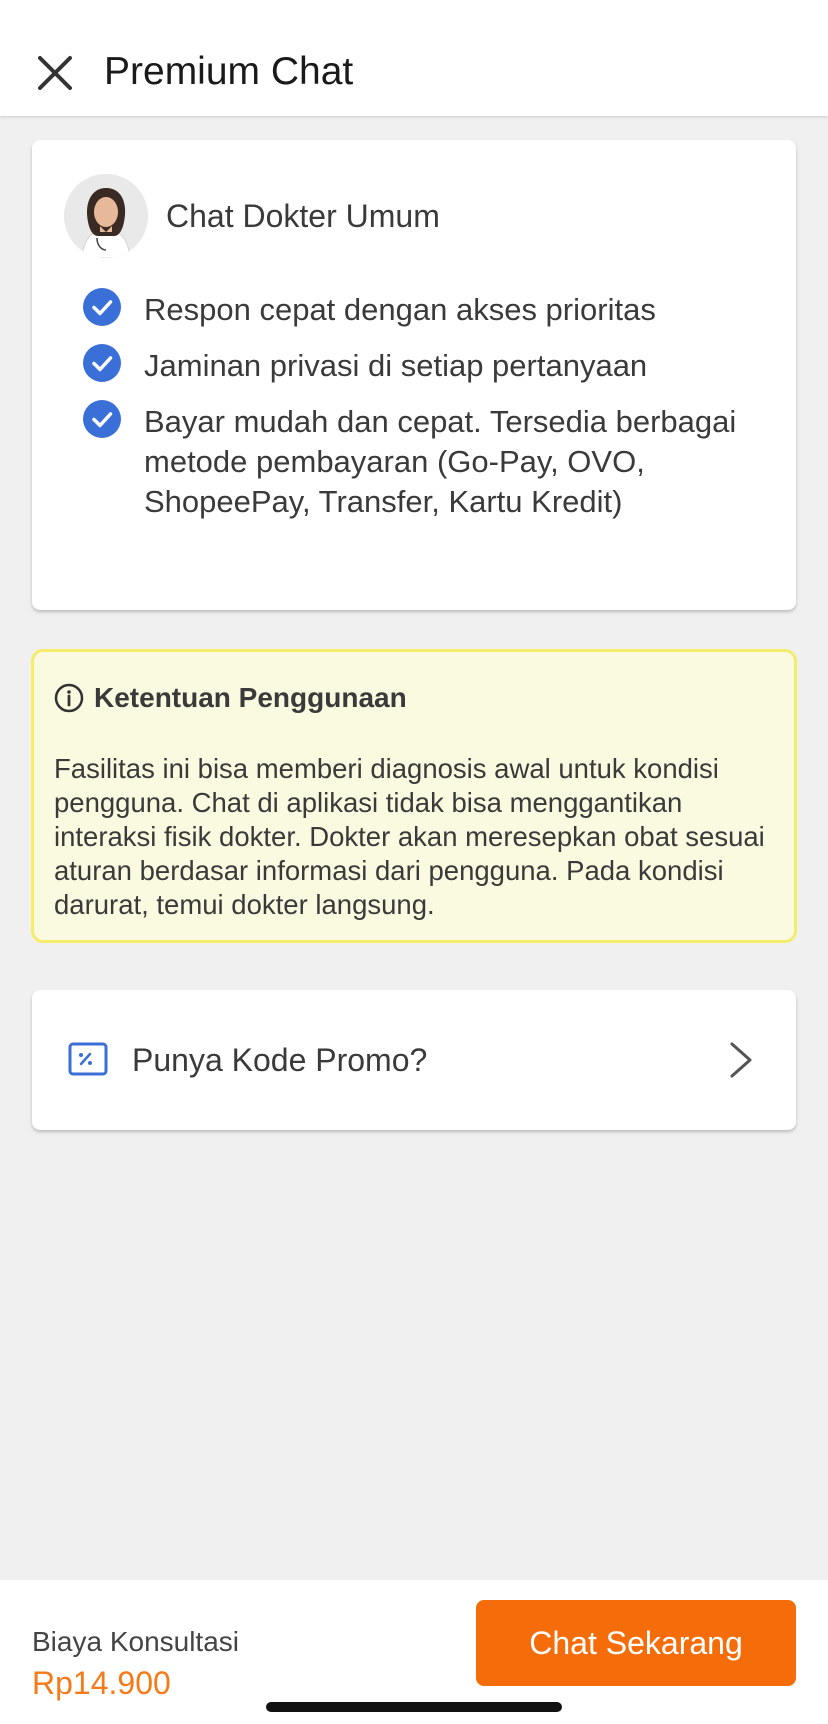 The width and height of the screenshot is (828, 1724). I want to click on app-header: Premium Chat, so click(414, 58).